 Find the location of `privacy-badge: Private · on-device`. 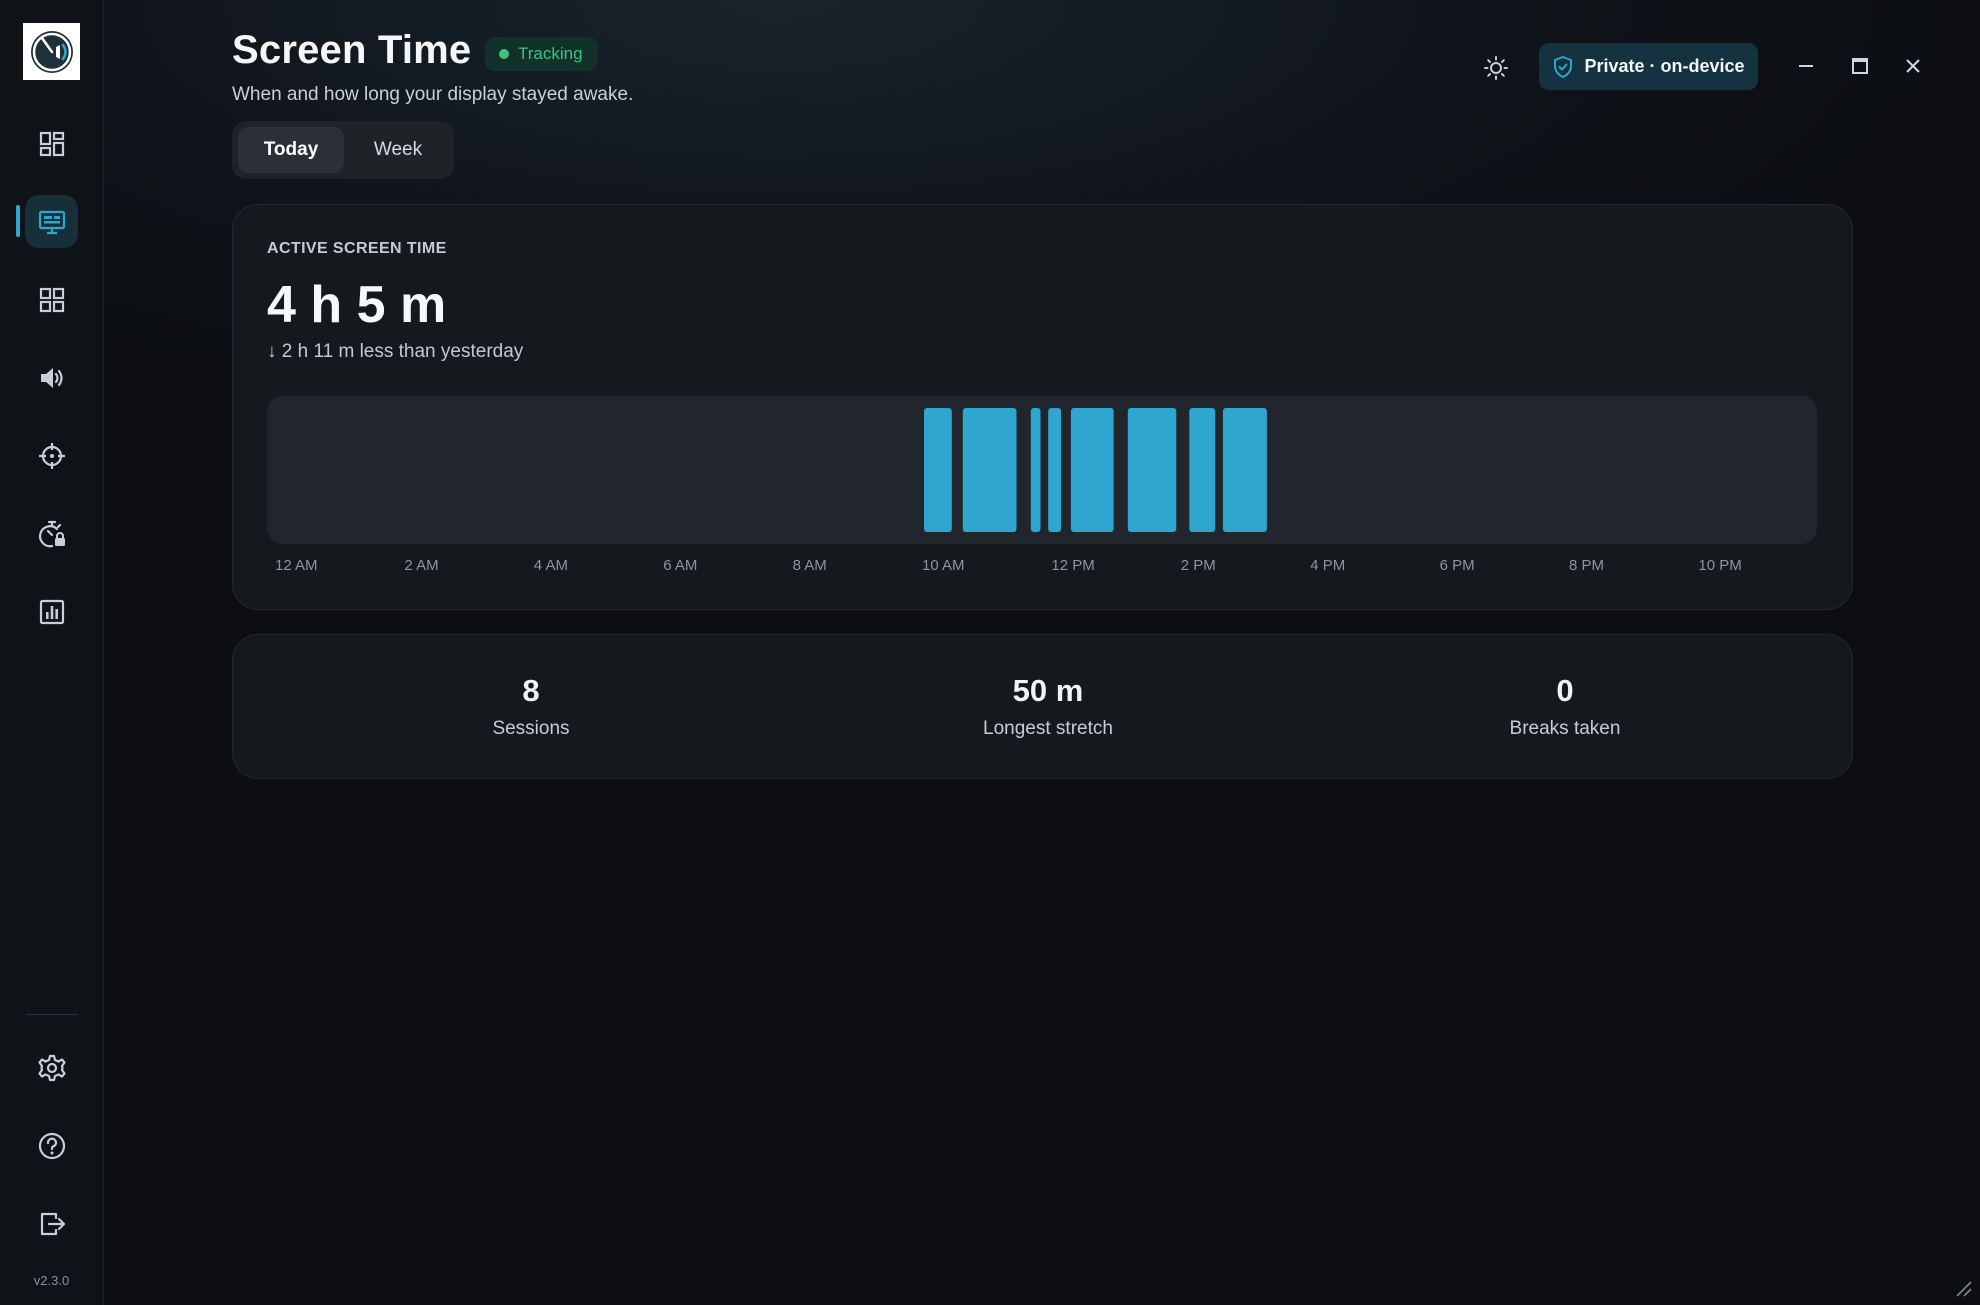

privacy-badge: Private · on-device is located at coordinates (1648, 66).